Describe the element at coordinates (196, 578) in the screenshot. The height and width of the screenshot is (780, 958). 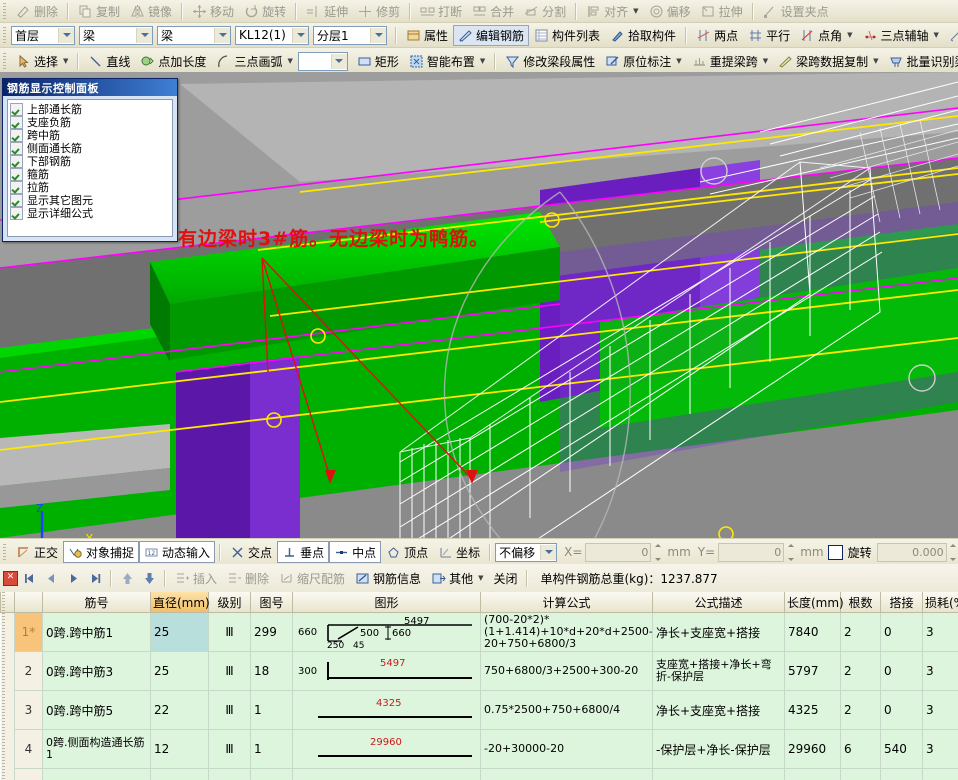
I see `btn-insert-row: 插入` at that location.